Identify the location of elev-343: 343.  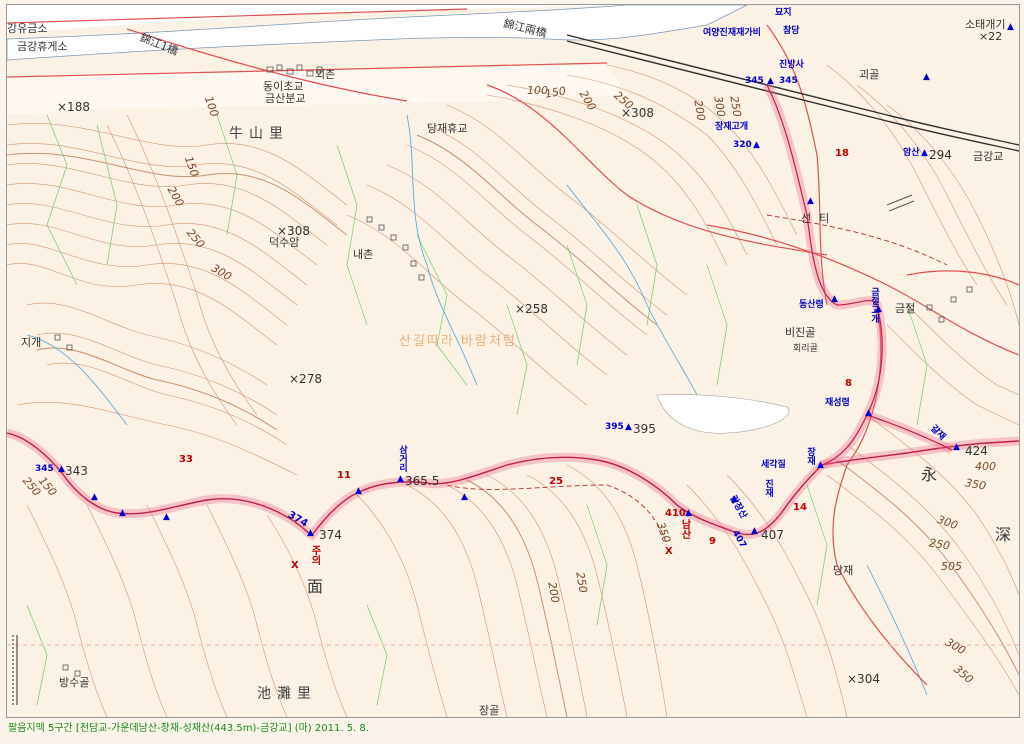
(76, 471).